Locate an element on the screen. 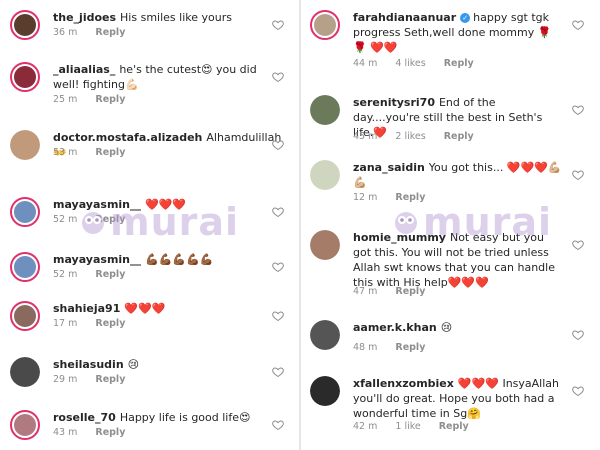 The height and width of the screenshot is (450, 600). comment-username: doctor.mostafa.alizadeh is located at coordinates (127, 137).